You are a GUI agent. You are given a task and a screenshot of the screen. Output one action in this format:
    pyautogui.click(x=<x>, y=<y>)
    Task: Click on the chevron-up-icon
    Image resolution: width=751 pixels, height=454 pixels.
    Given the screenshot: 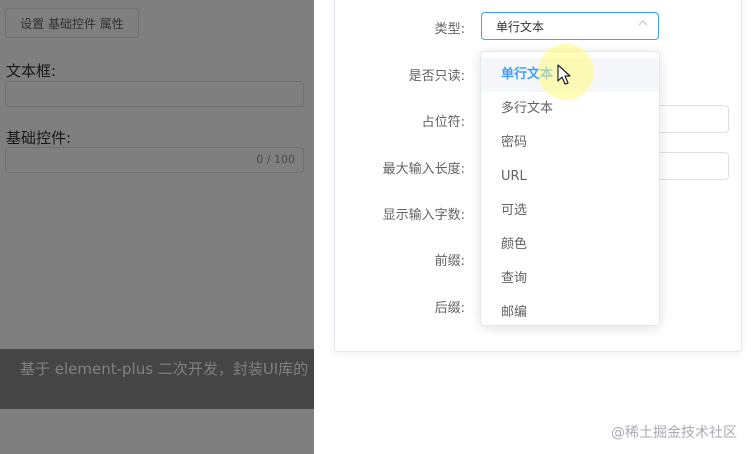 What is the action you would take?
    pyautogui.click(x=643, y=24)
    